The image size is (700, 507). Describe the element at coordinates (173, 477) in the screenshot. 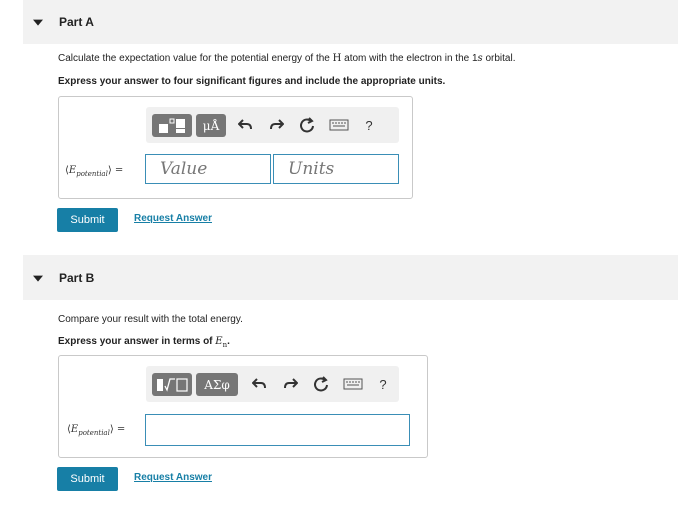

I see `part-b-request-answer-link: Request Answer` at that location.